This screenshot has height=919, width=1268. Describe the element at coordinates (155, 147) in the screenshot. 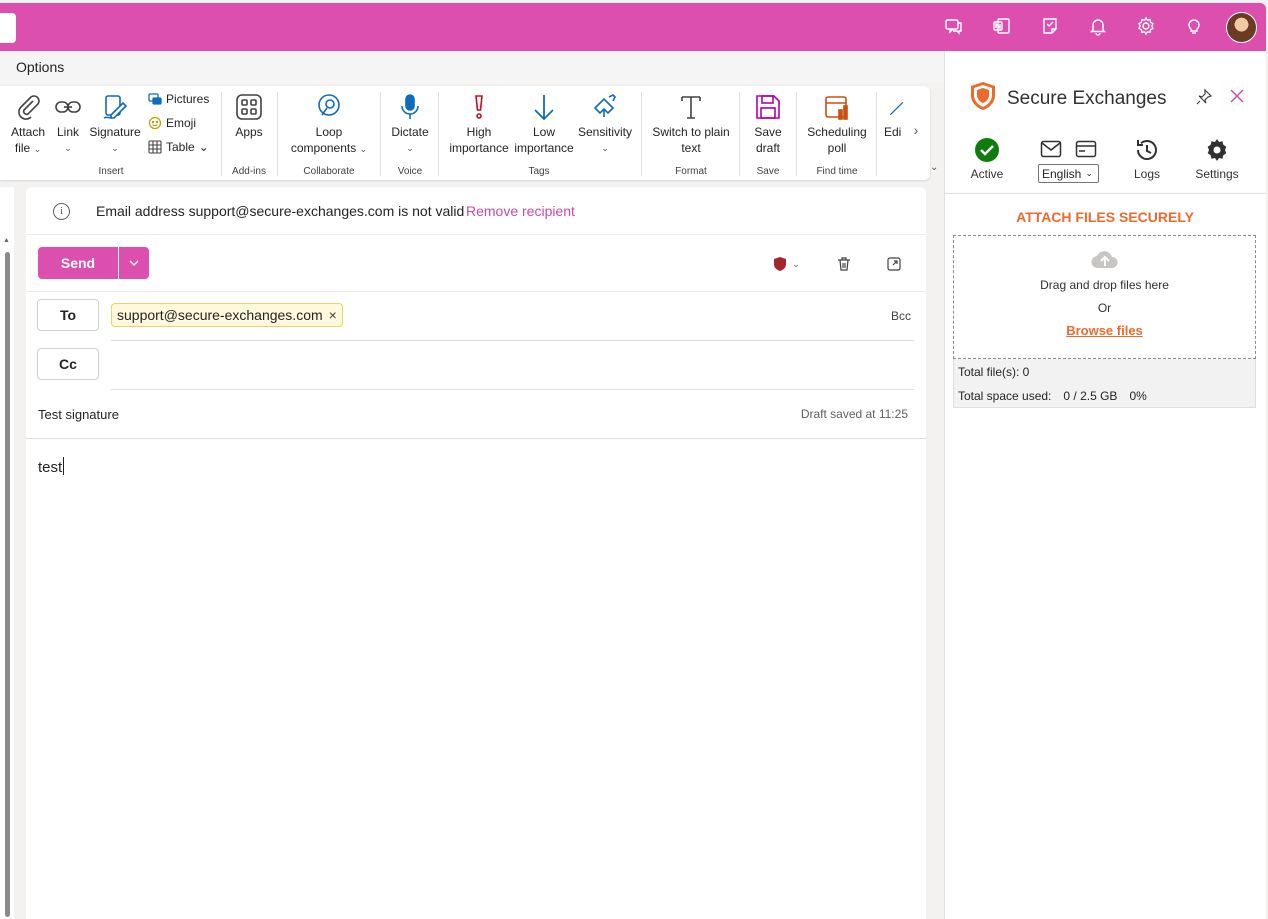

I see `table-icon` at that location.